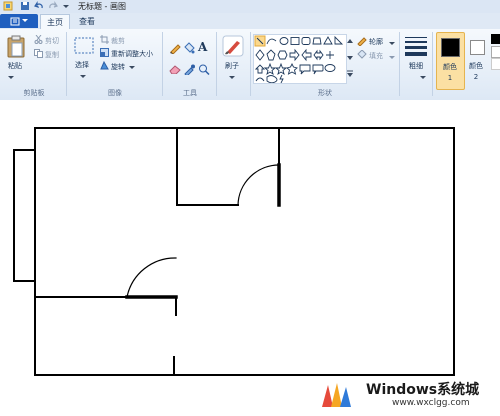  What do you see at coordinates (132, 54) in the screenshot?
I see `resize-button: 重新调整大小` at bounding box center [132, 54].